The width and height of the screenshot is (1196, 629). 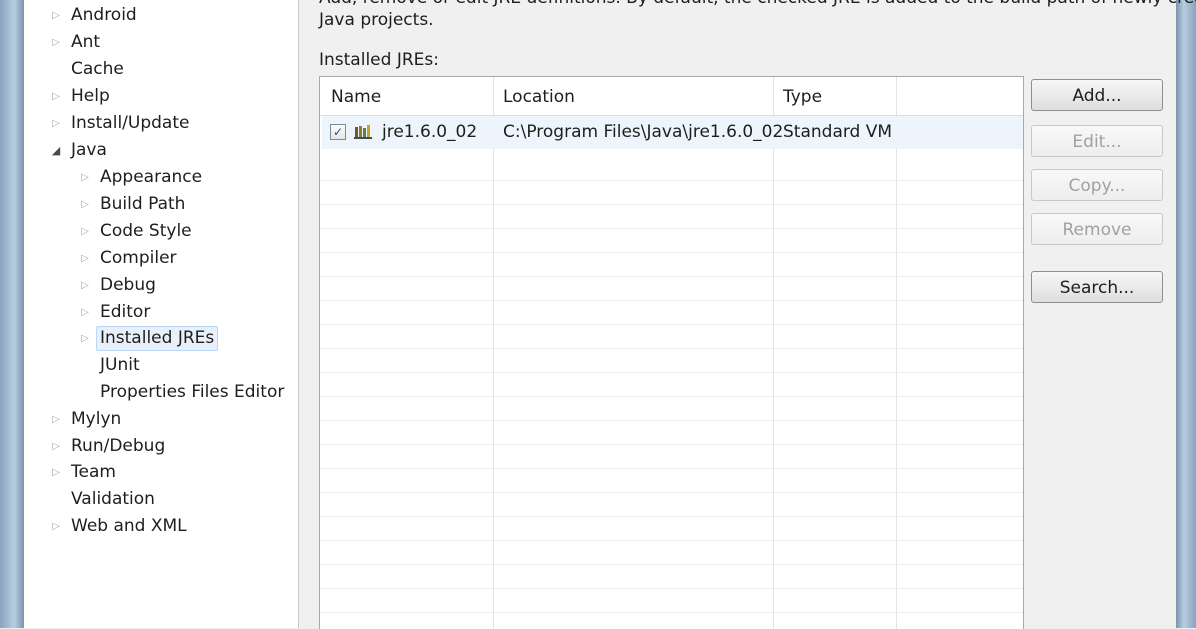 What do you see at coordinates (159, 69) in the screenshot?
I see `tree-item-cache: Cache` at bounding box center [159, 69].